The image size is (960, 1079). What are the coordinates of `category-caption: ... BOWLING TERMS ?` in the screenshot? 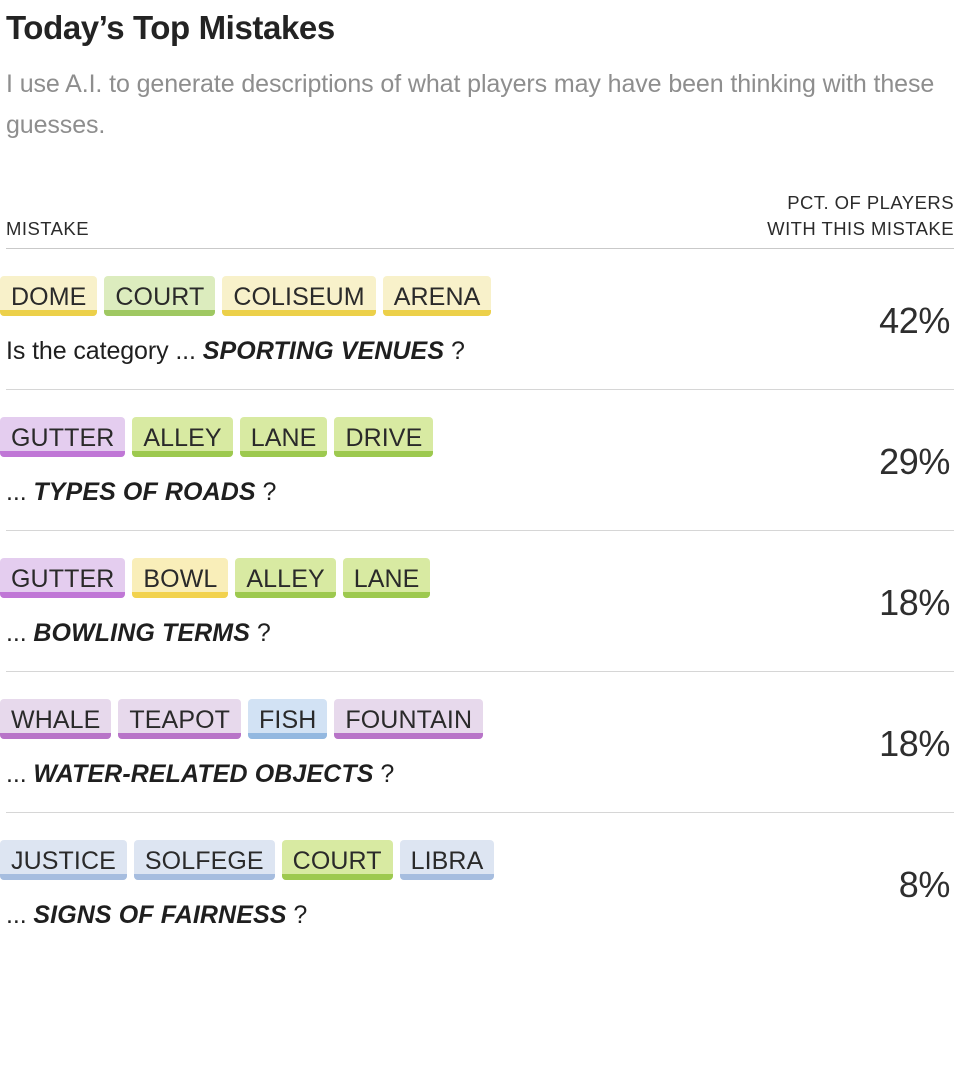 It's located at (442, 633).